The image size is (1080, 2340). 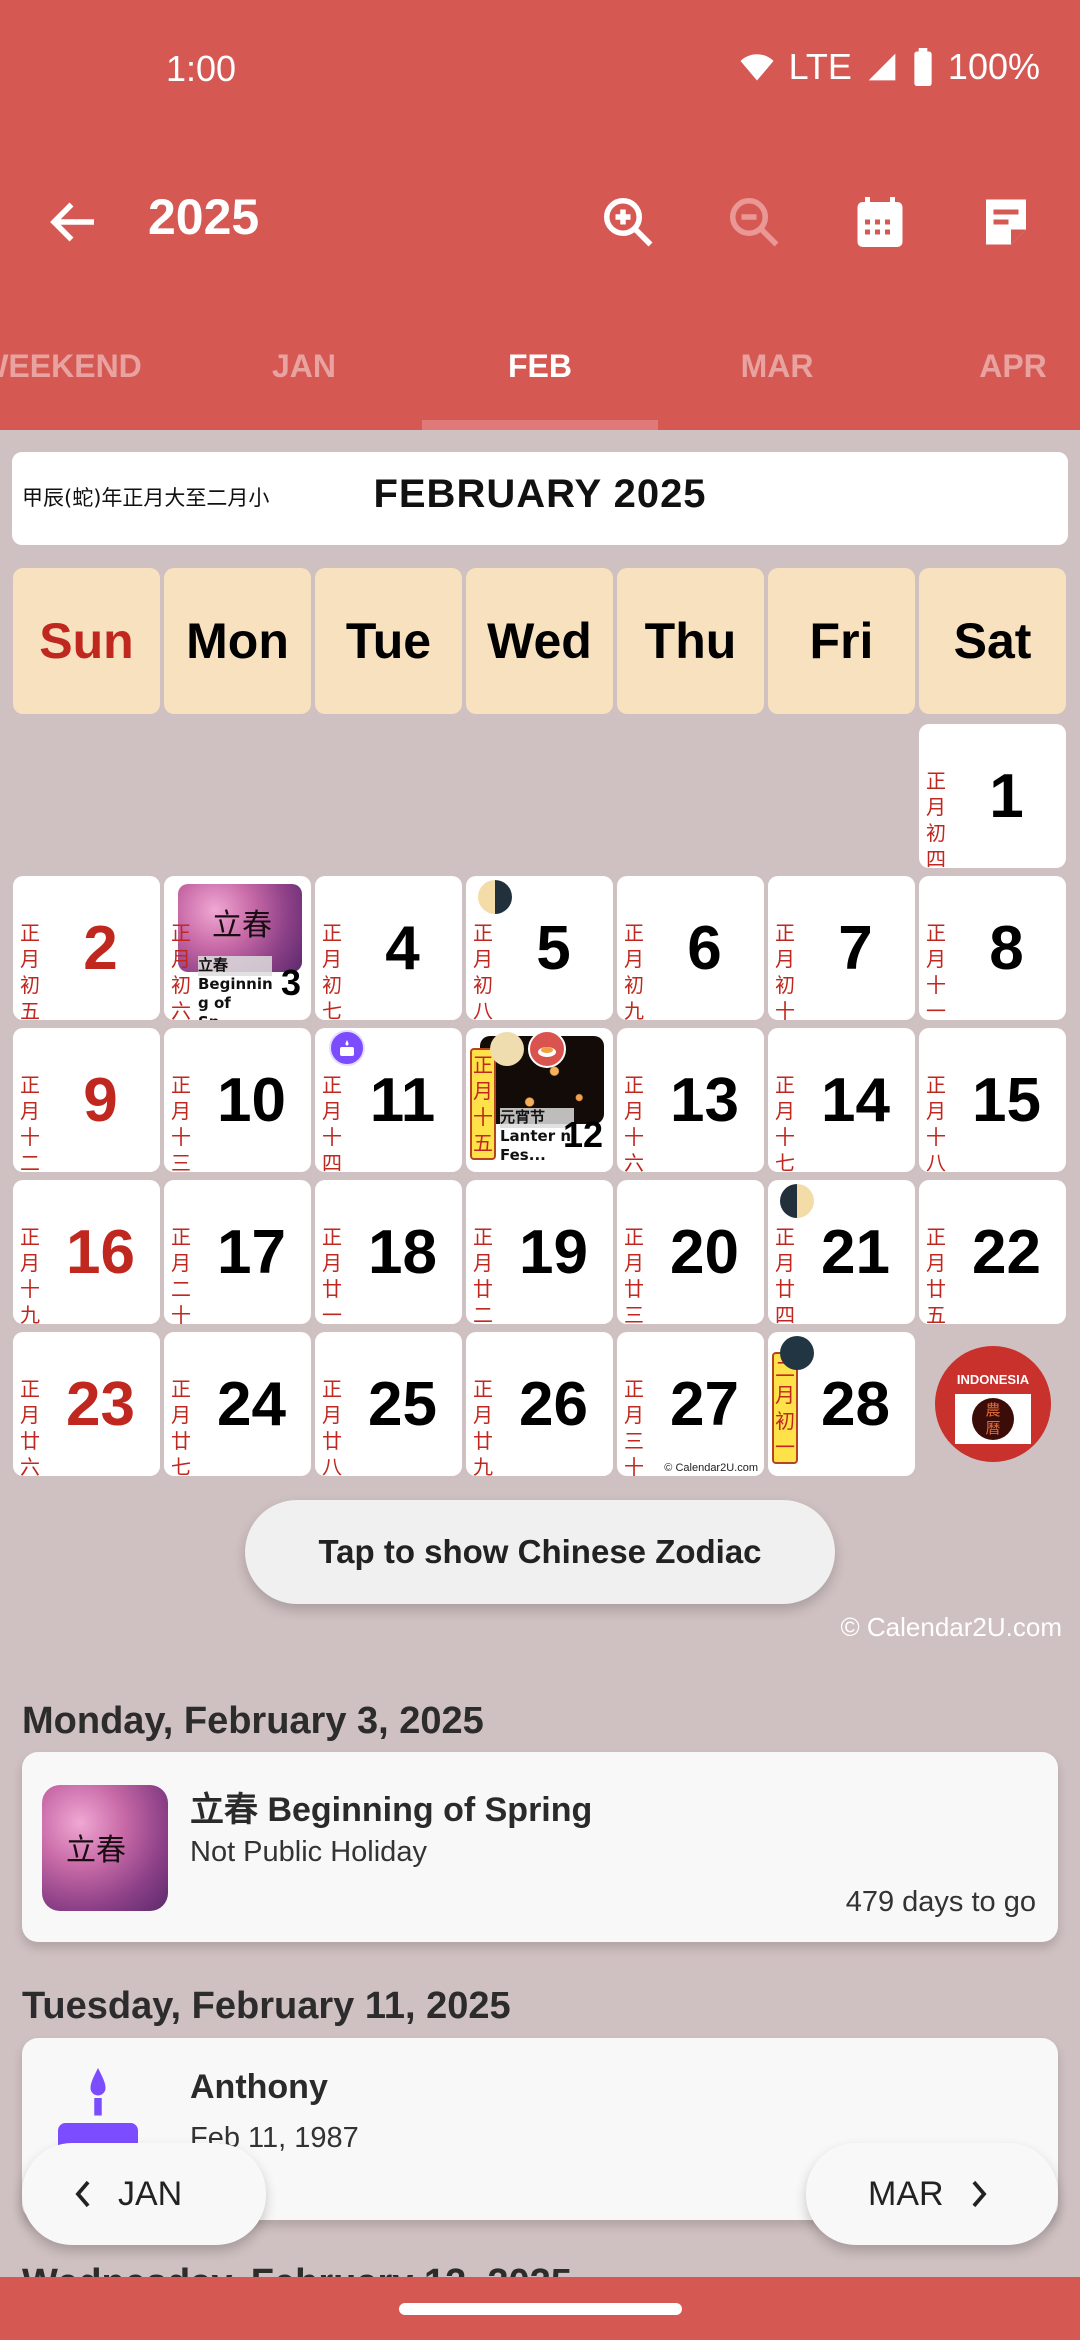 I want to click on day-cell: 正月十七 14, so click(x=841, y=1100).